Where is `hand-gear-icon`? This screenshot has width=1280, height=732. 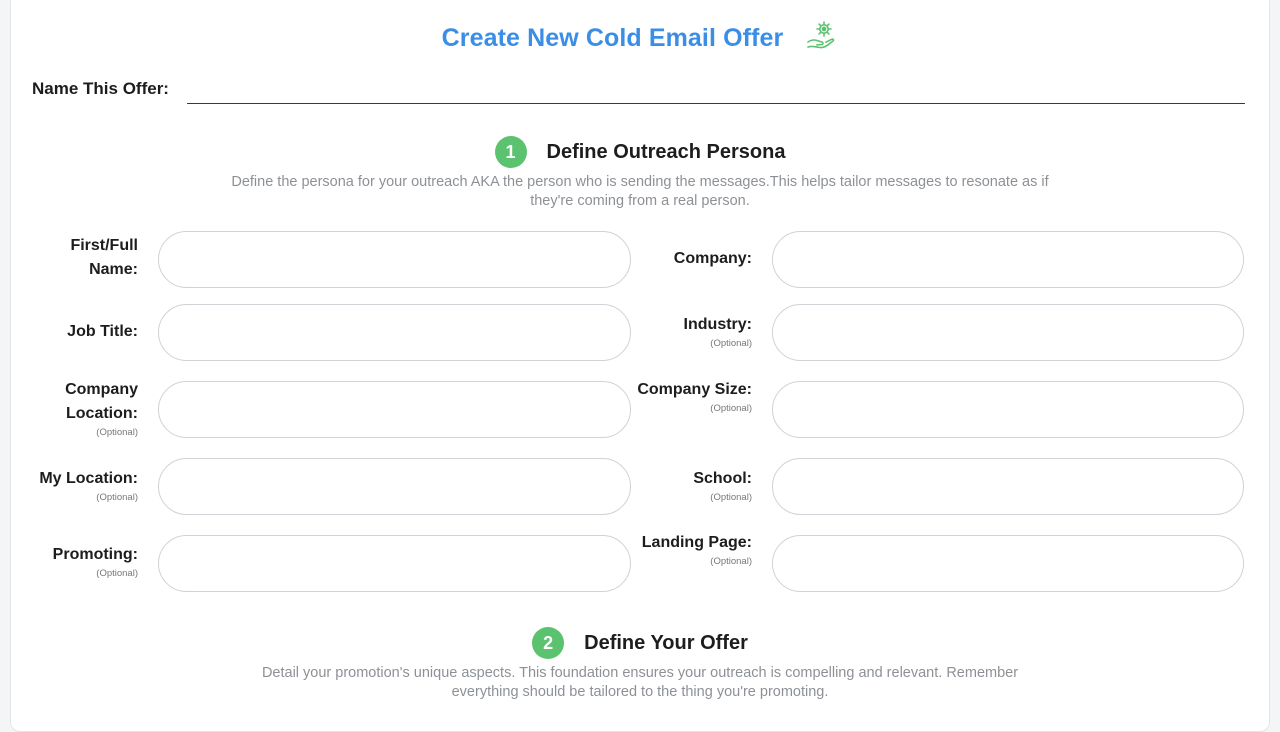 hand-gear-icon is located at coordinates (821, 35).